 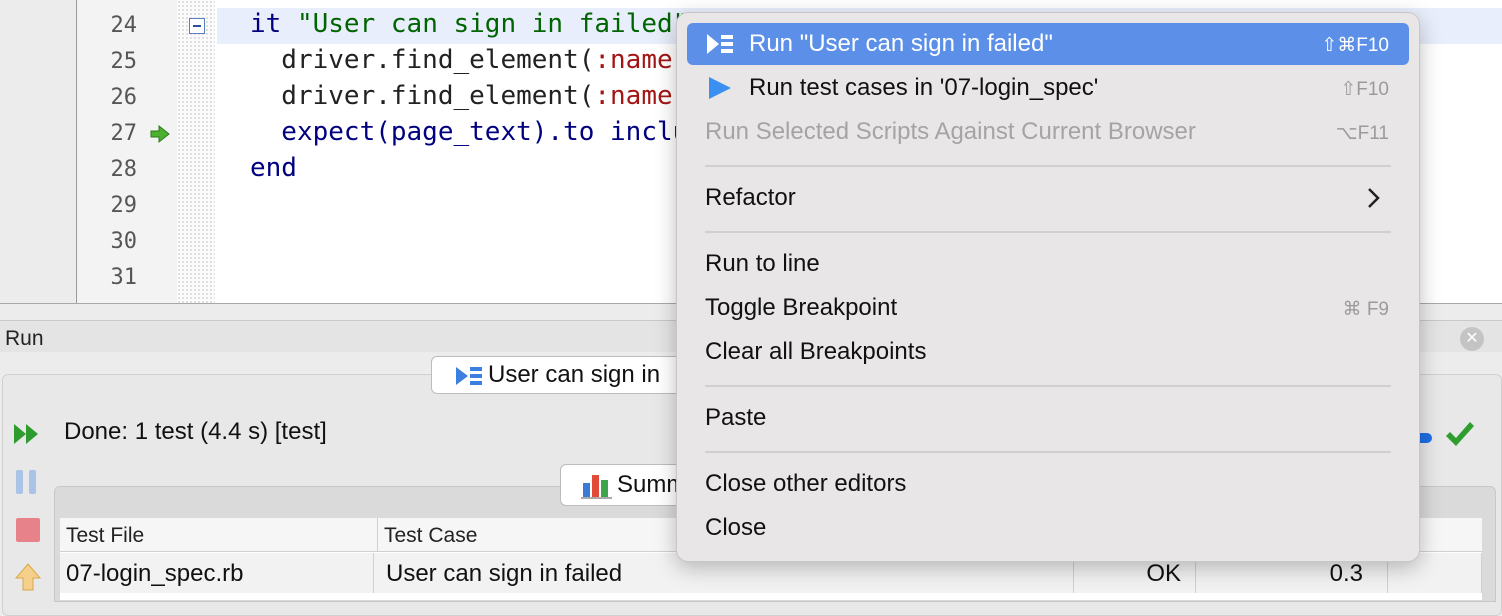 I want to click on menu-item-label: Refactor, so click(x=750, y=197).